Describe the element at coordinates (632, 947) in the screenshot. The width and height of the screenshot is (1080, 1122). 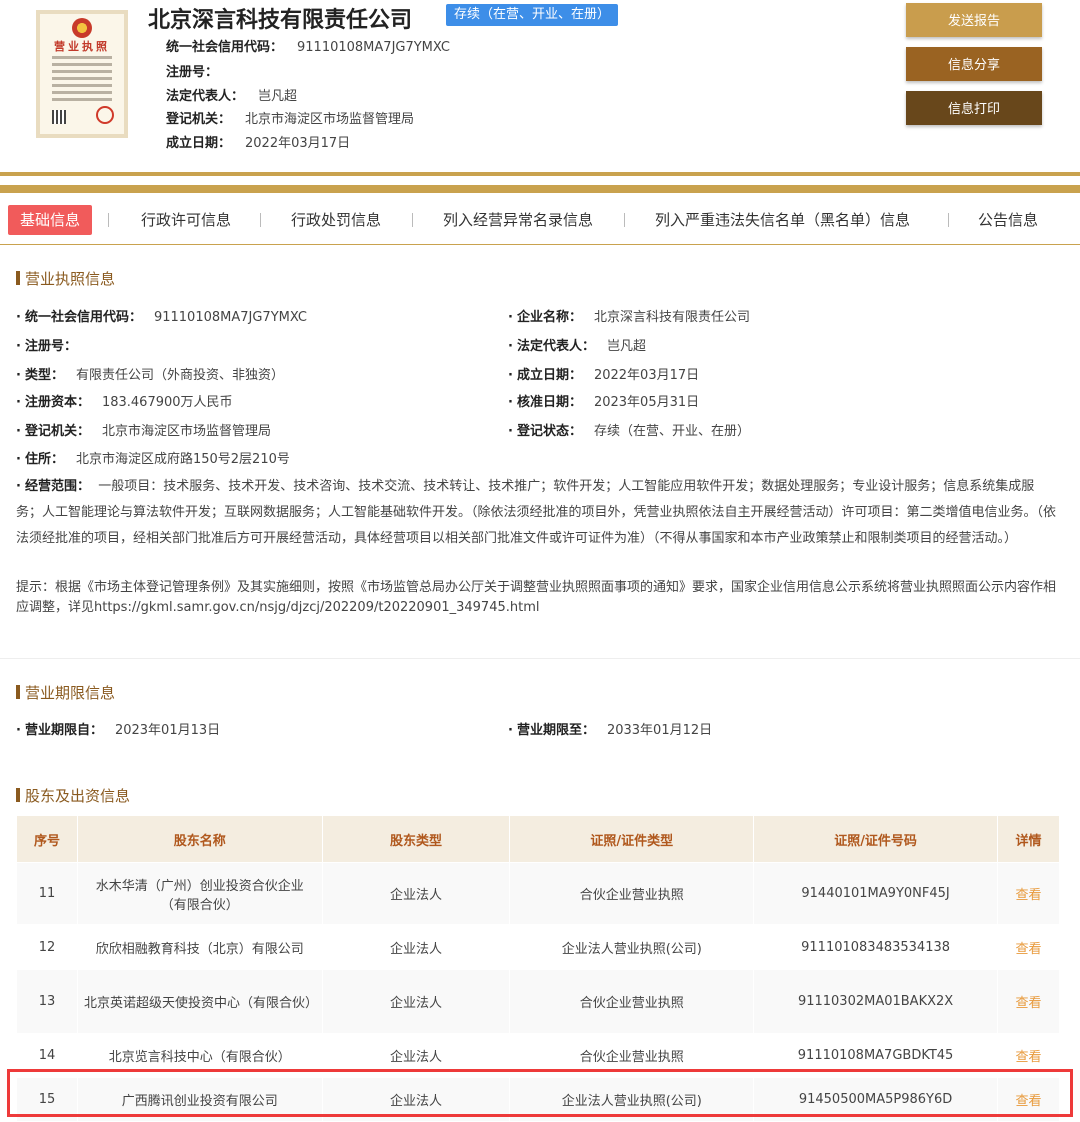
I see `cell-cert-type: 企业法人营业执照(公司)` at that location.